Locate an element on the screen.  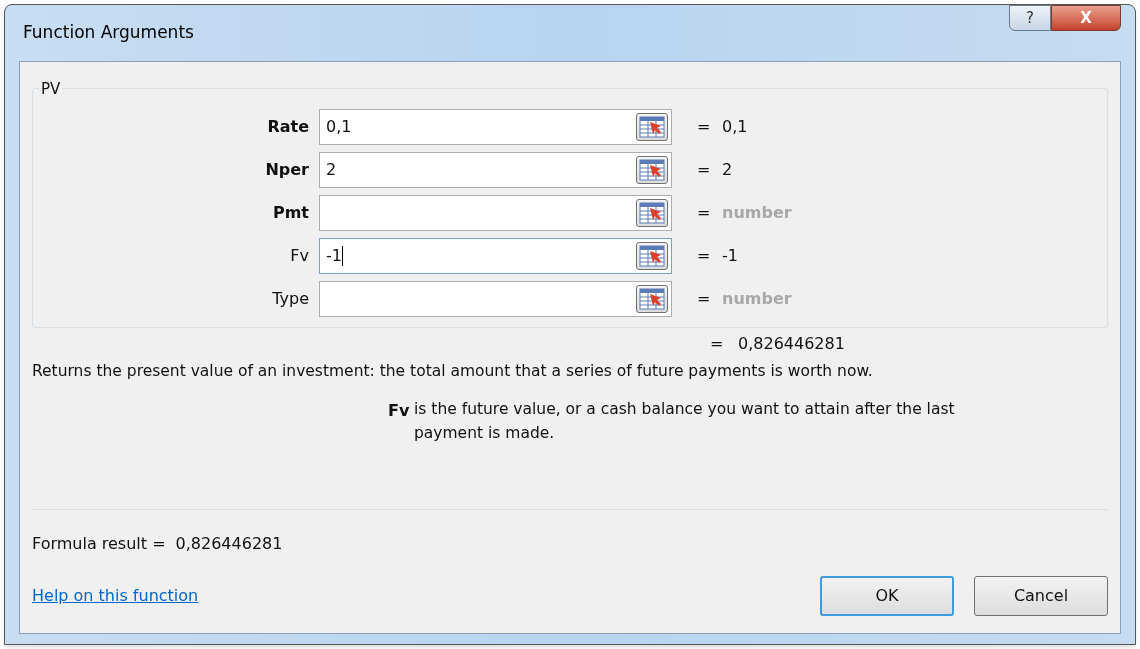
formula-result-label: Formula result = is located at coordinates (99, 544).